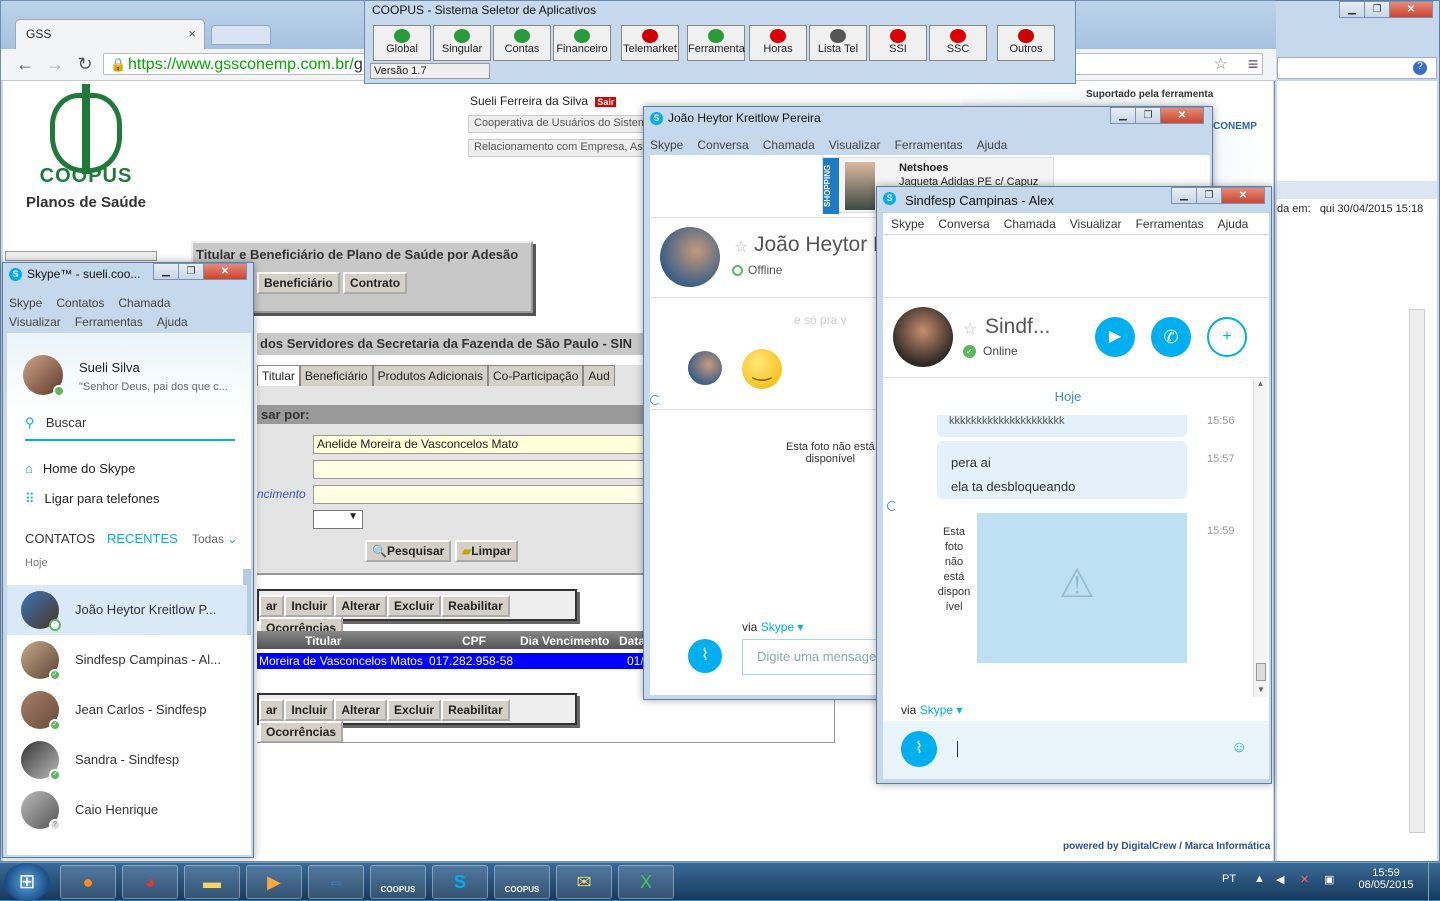  Describe the element at coordinates (963, 224) in the screenshot. I see `menu-conversa: Conversa` at that location.